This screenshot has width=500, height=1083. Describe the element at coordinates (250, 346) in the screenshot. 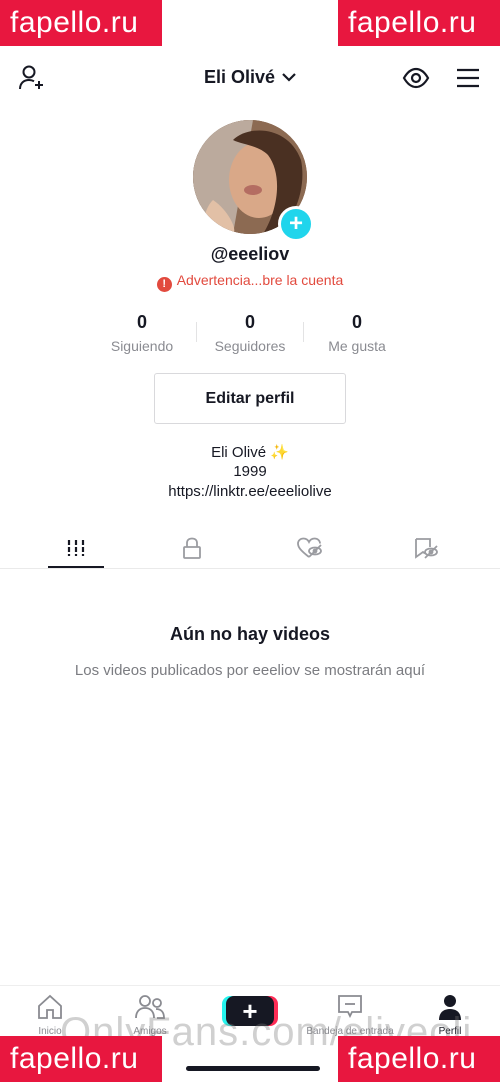

I see `followers-label: Seguidores` at that location.